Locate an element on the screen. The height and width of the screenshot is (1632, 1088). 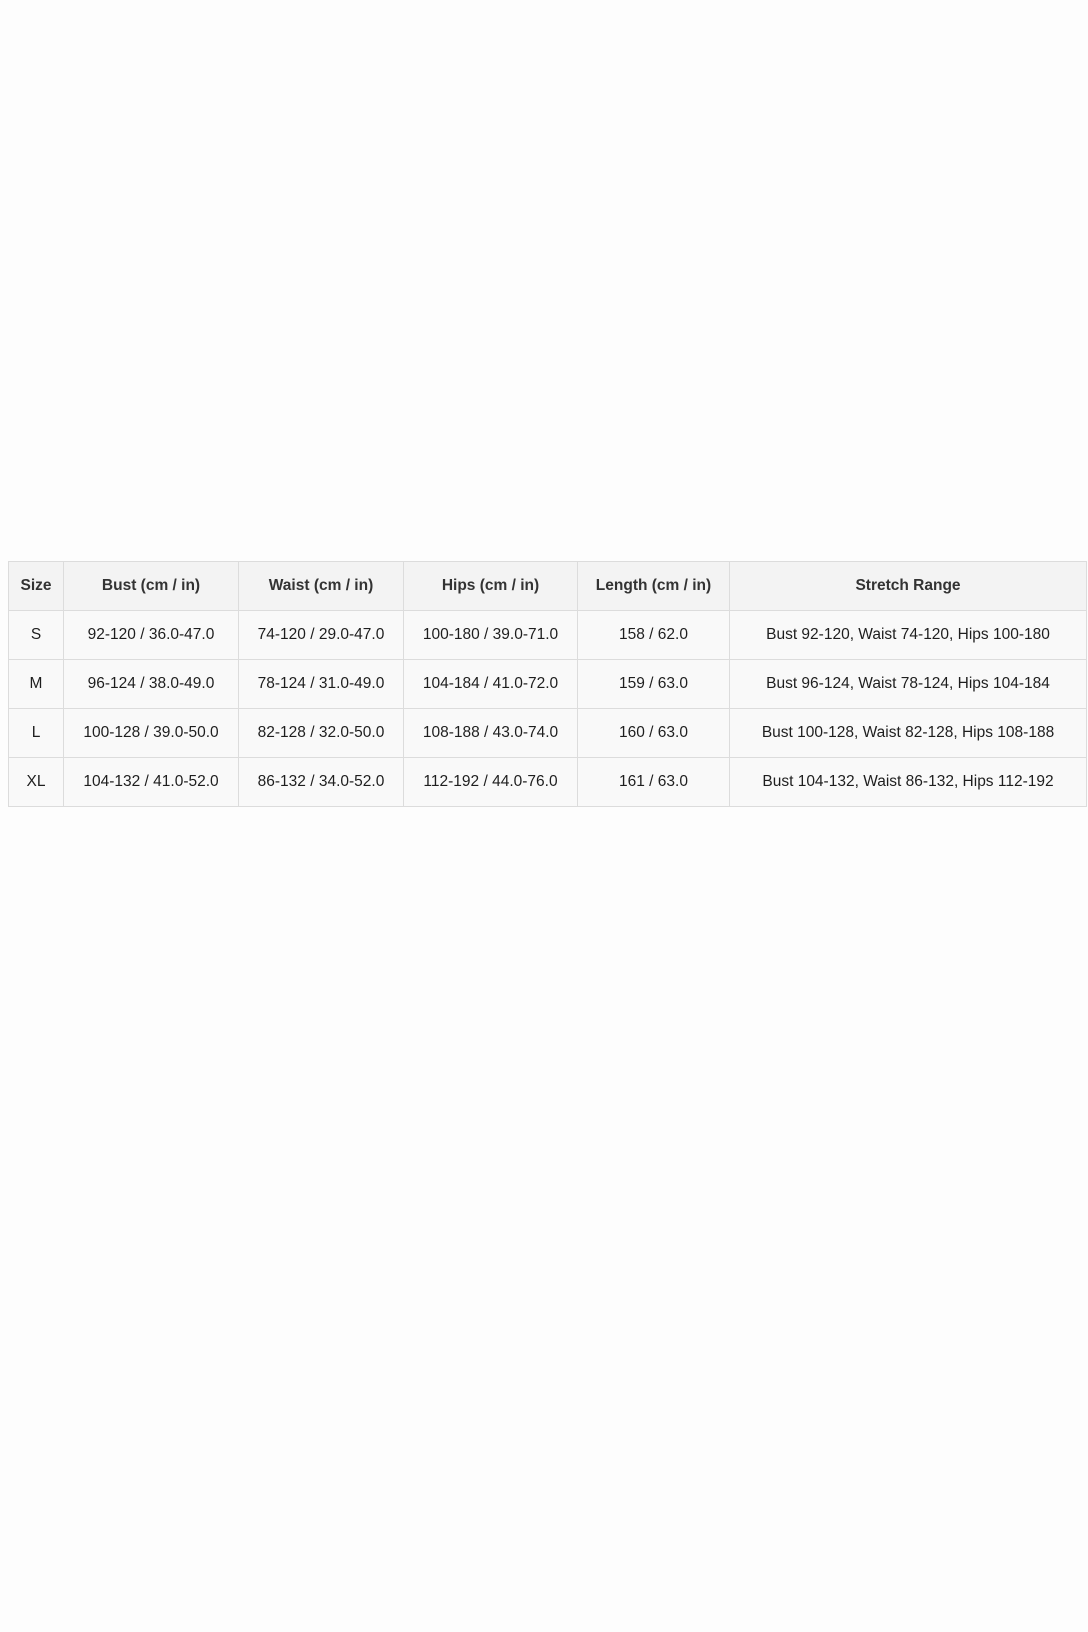
cell-hips: 104-184 / 41.0-72.0 is located at coordinates (490, 684).